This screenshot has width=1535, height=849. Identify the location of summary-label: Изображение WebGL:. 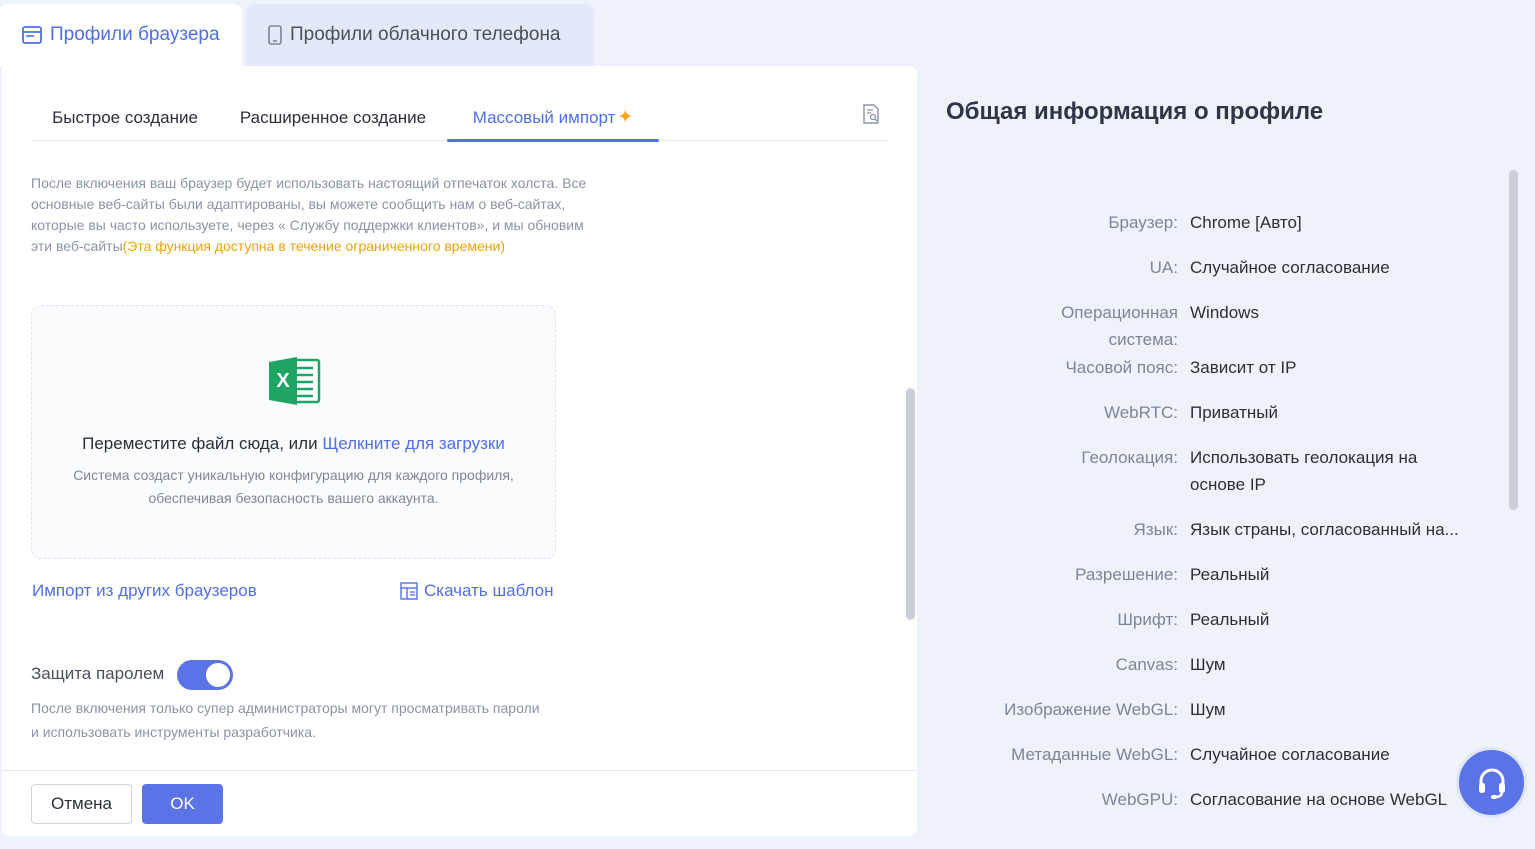
(1091, 709).